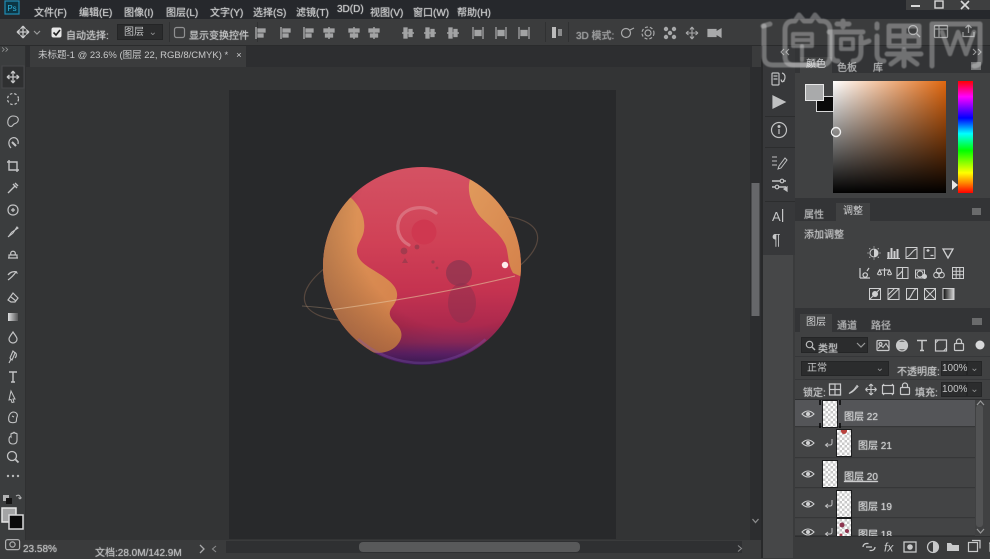  I want to click on svg-text: Ps, so click(11, 8).